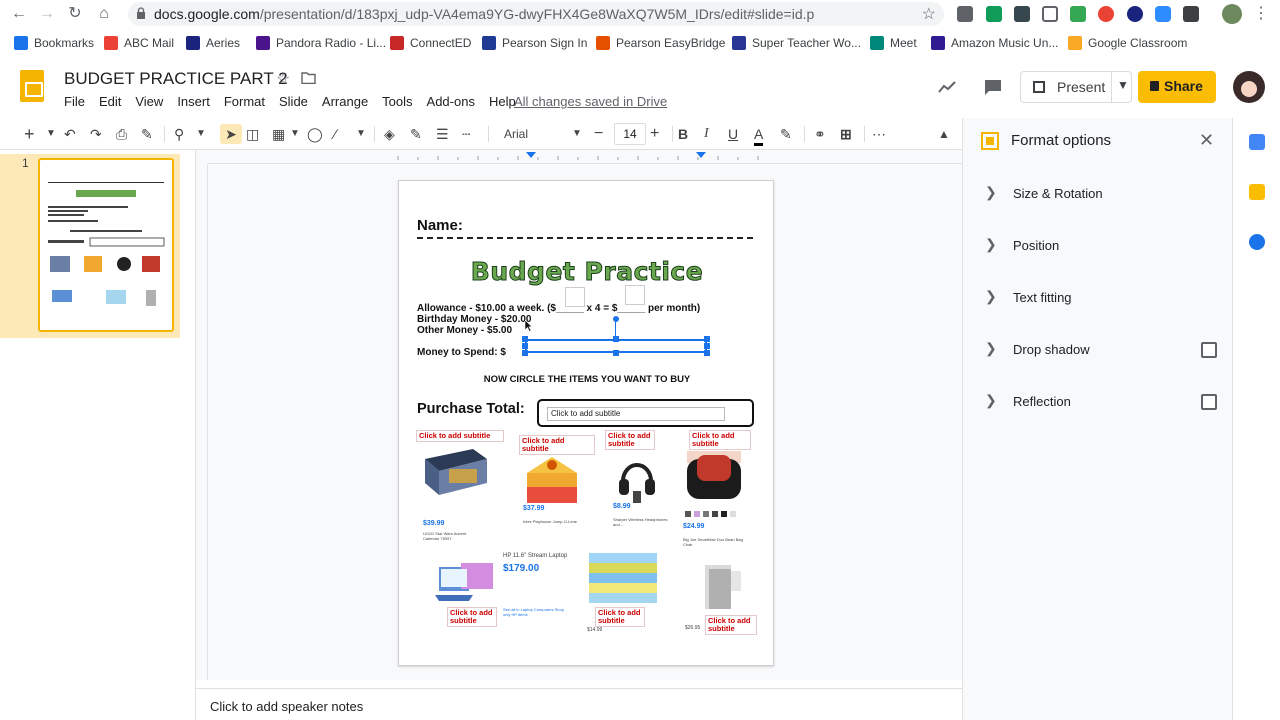  Describe the element at coordinates (456, 471) in the screenshot. I see `lego-advent-calendar-image` at that location.